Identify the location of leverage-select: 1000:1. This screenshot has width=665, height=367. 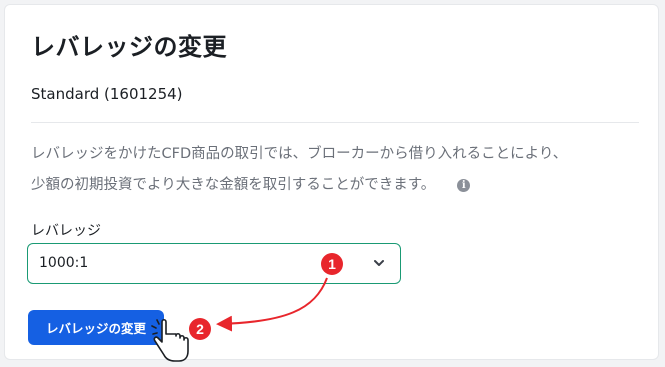
(214, 263).